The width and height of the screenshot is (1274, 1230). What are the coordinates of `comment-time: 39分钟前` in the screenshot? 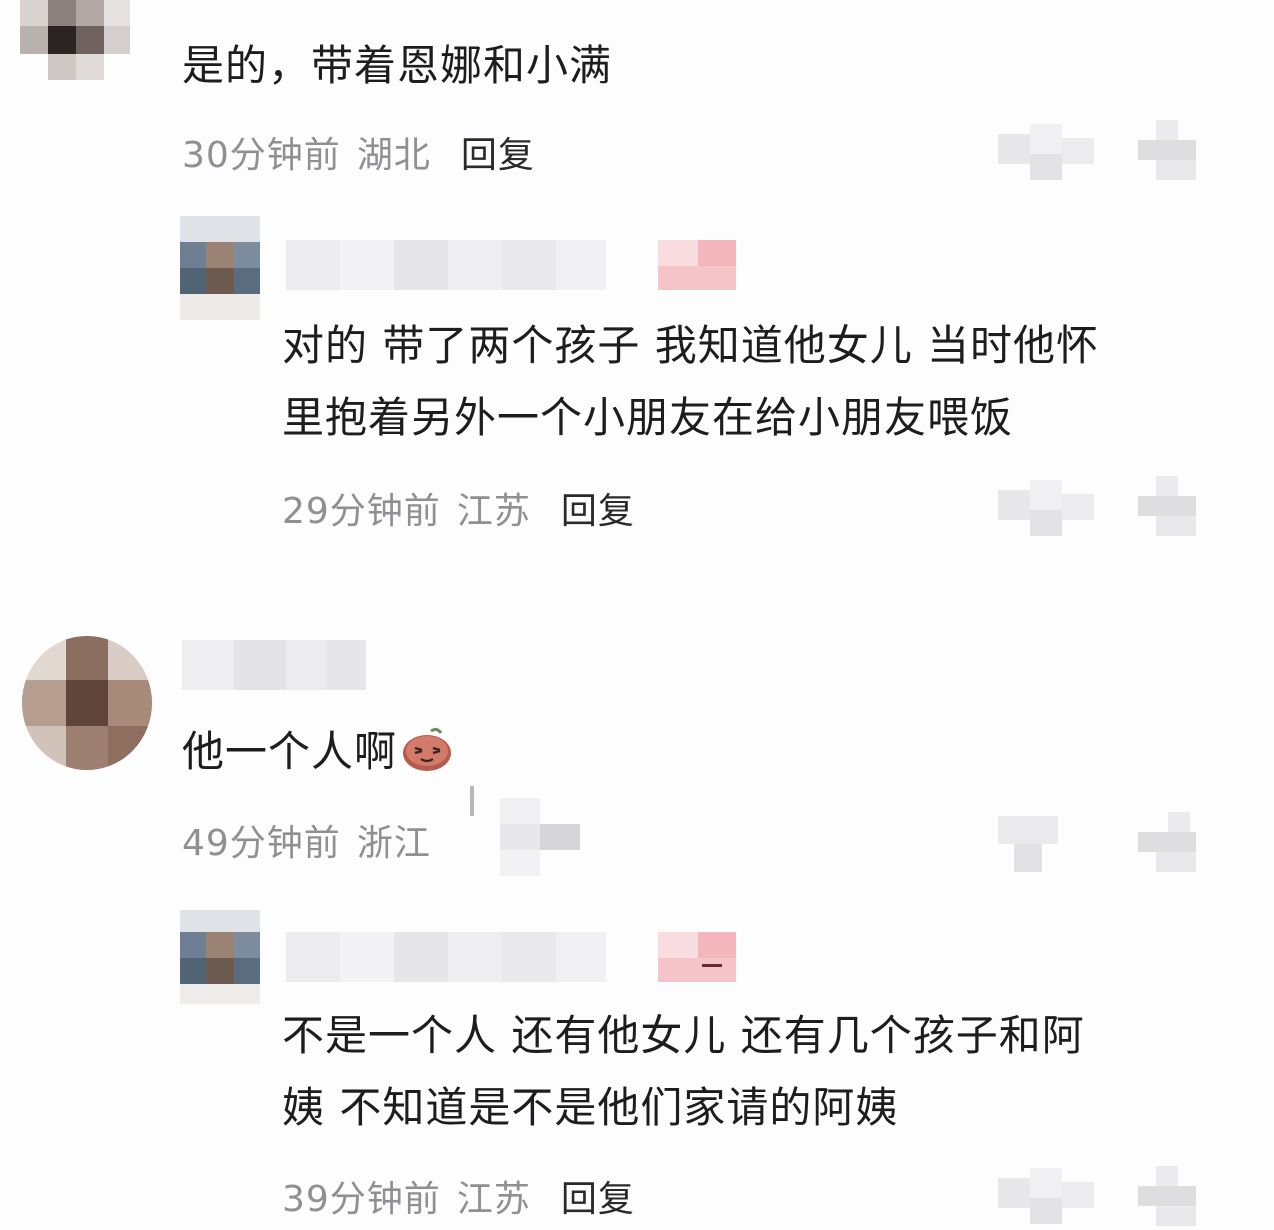 It's located at (361, 1199).